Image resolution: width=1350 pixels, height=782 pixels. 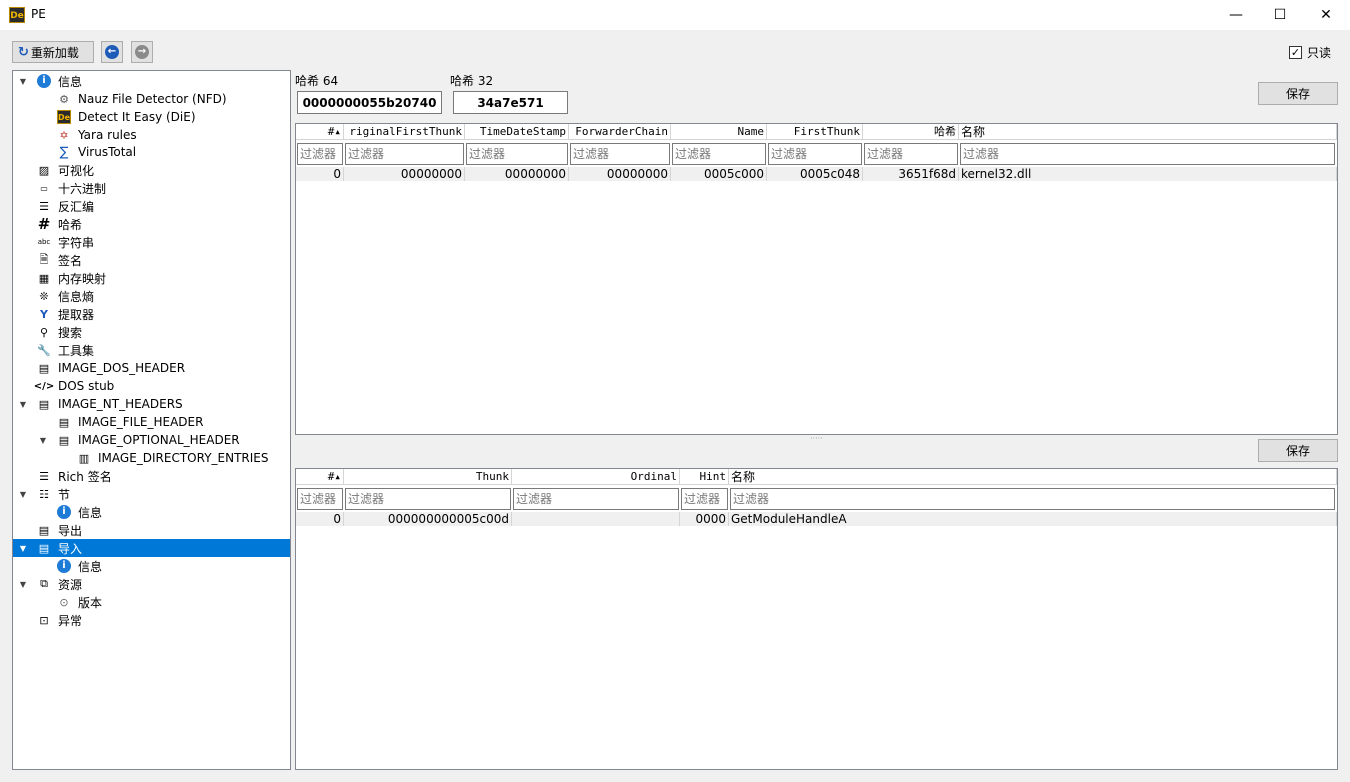 I want to click on tree-item-search: ⚲ 搜索, so click(x=151, y=332).